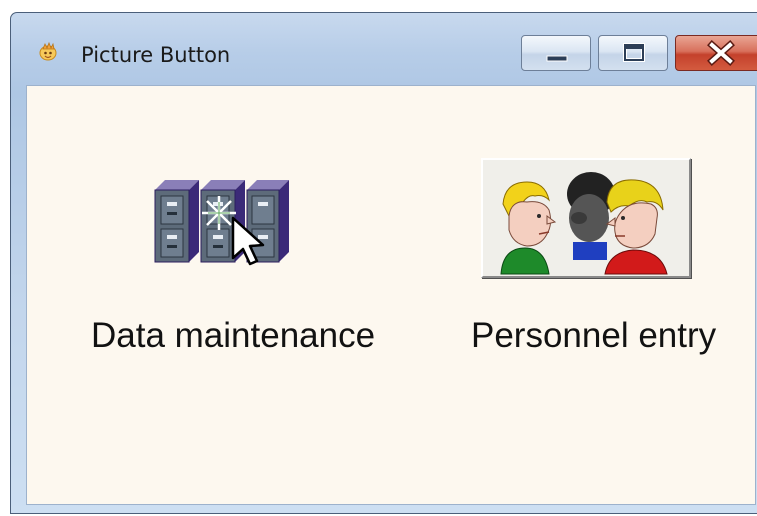  I want to click on window-title: Picture Button, so click(156, 55).